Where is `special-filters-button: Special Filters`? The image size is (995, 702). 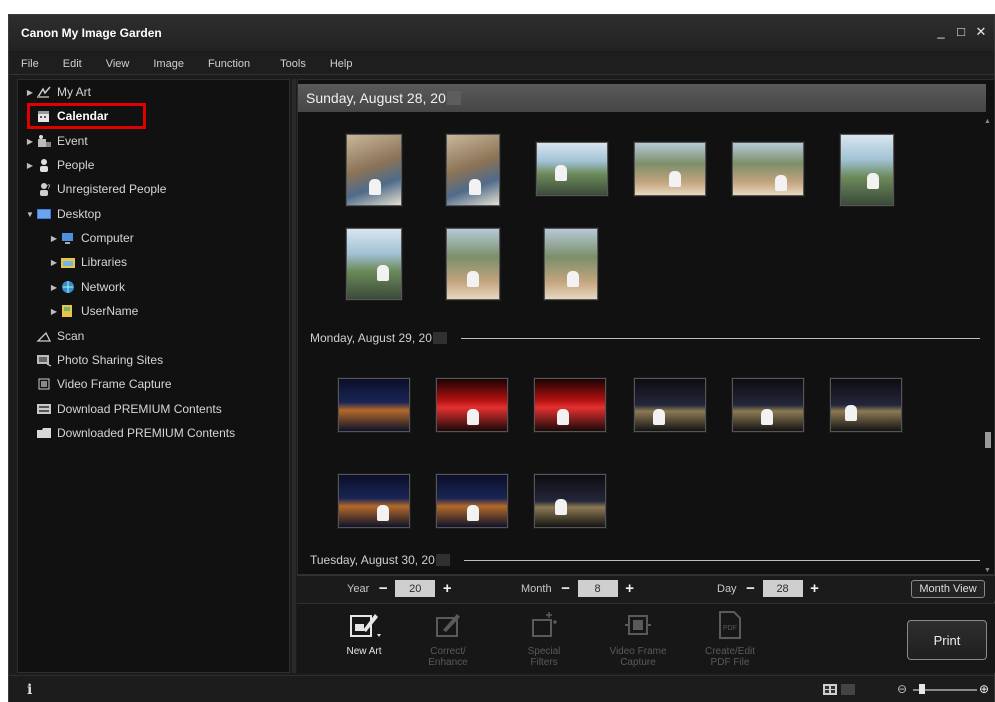 special-filters-button: Special Filters is located at coordinates (544, 639).